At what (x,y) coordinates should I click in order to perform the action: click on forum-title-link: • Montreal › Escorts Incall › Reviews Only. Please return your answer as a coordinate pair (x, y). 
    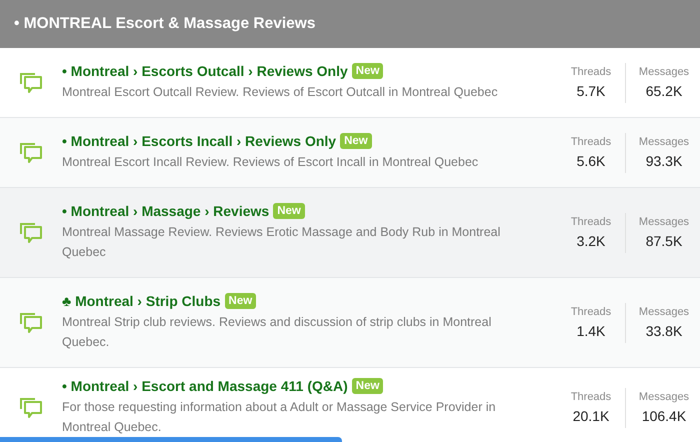
    Looking at the image, I should click on (199, 141).